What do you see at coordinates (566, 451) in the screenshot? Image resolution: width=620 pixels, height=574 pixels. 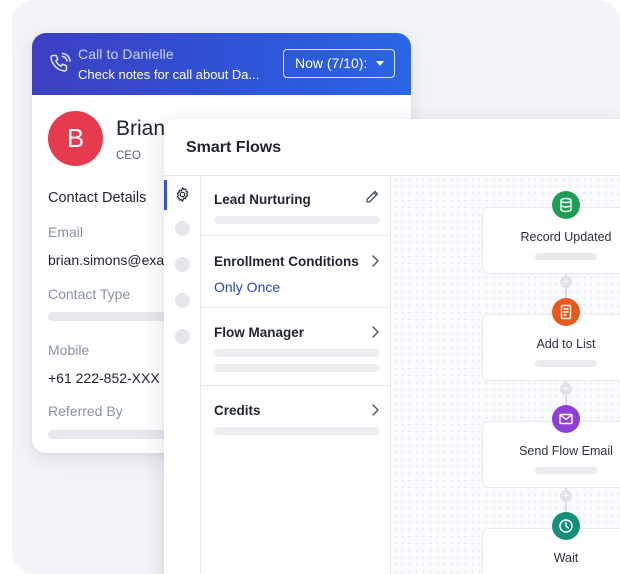 I see `node-label: Send Flow Email` at bounding box center [566, 451].